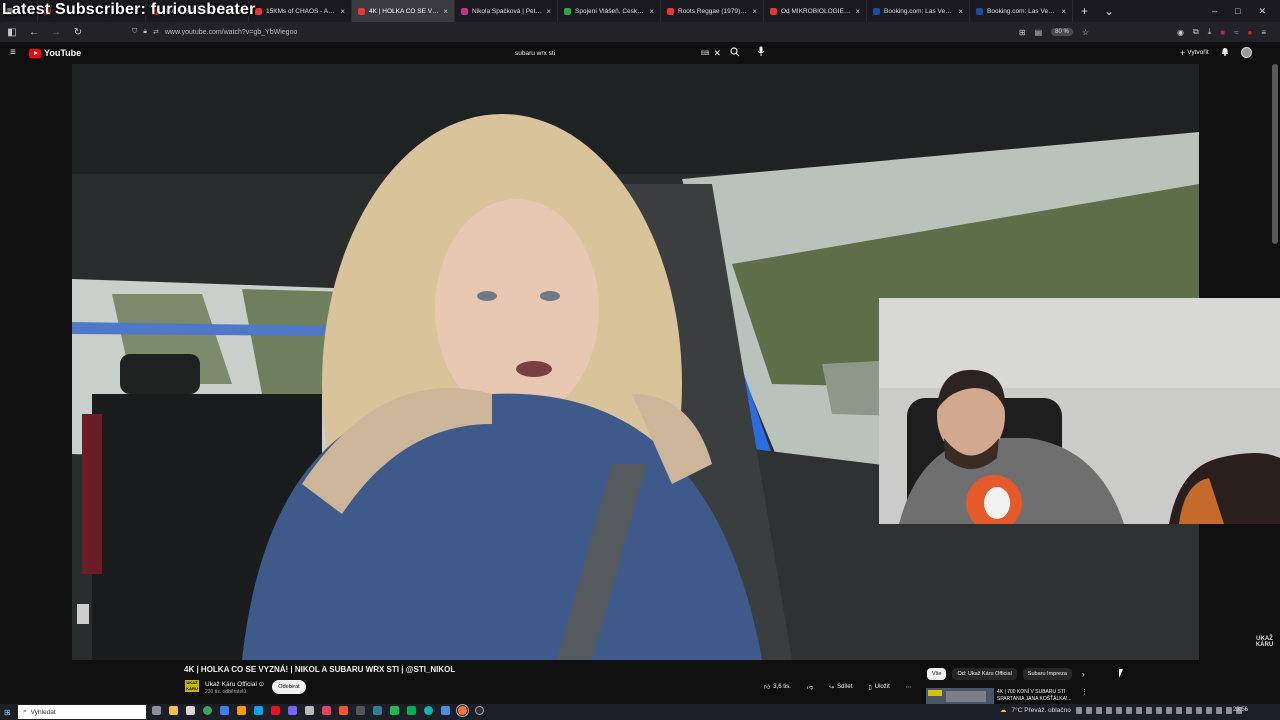 Image resolution: width=1280 pixels, height=720 pixels. What do you see at coordinates (55, 53) in the screenshot?
I see `youtube-logo: YouTube` at bounding box center [55, 53].